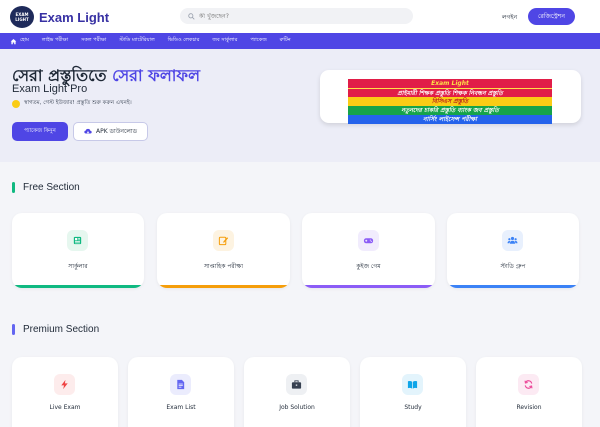  What do you see at coordinates (180, 384) in the screenshot?
I see `file-list-icon` at bounding box center [180, 384].